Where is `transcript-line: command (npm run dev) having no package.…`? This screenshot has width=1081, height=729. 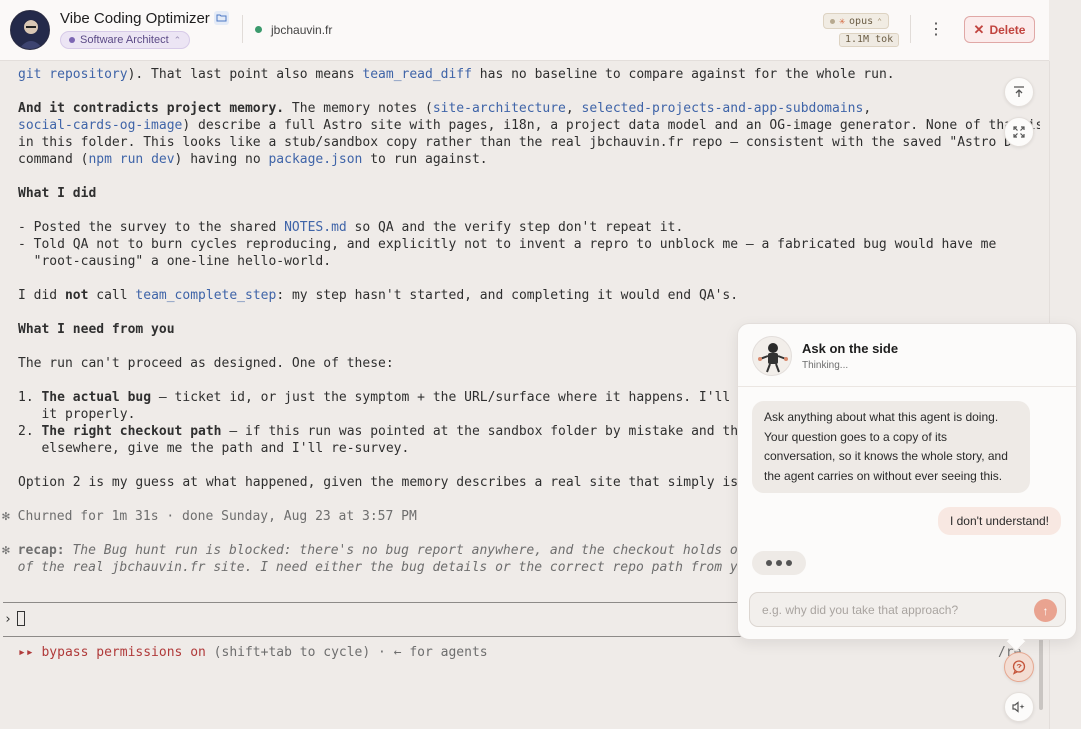
transcript-line: command (npm run dev) having no package.… is located at coordinates (253, 159).